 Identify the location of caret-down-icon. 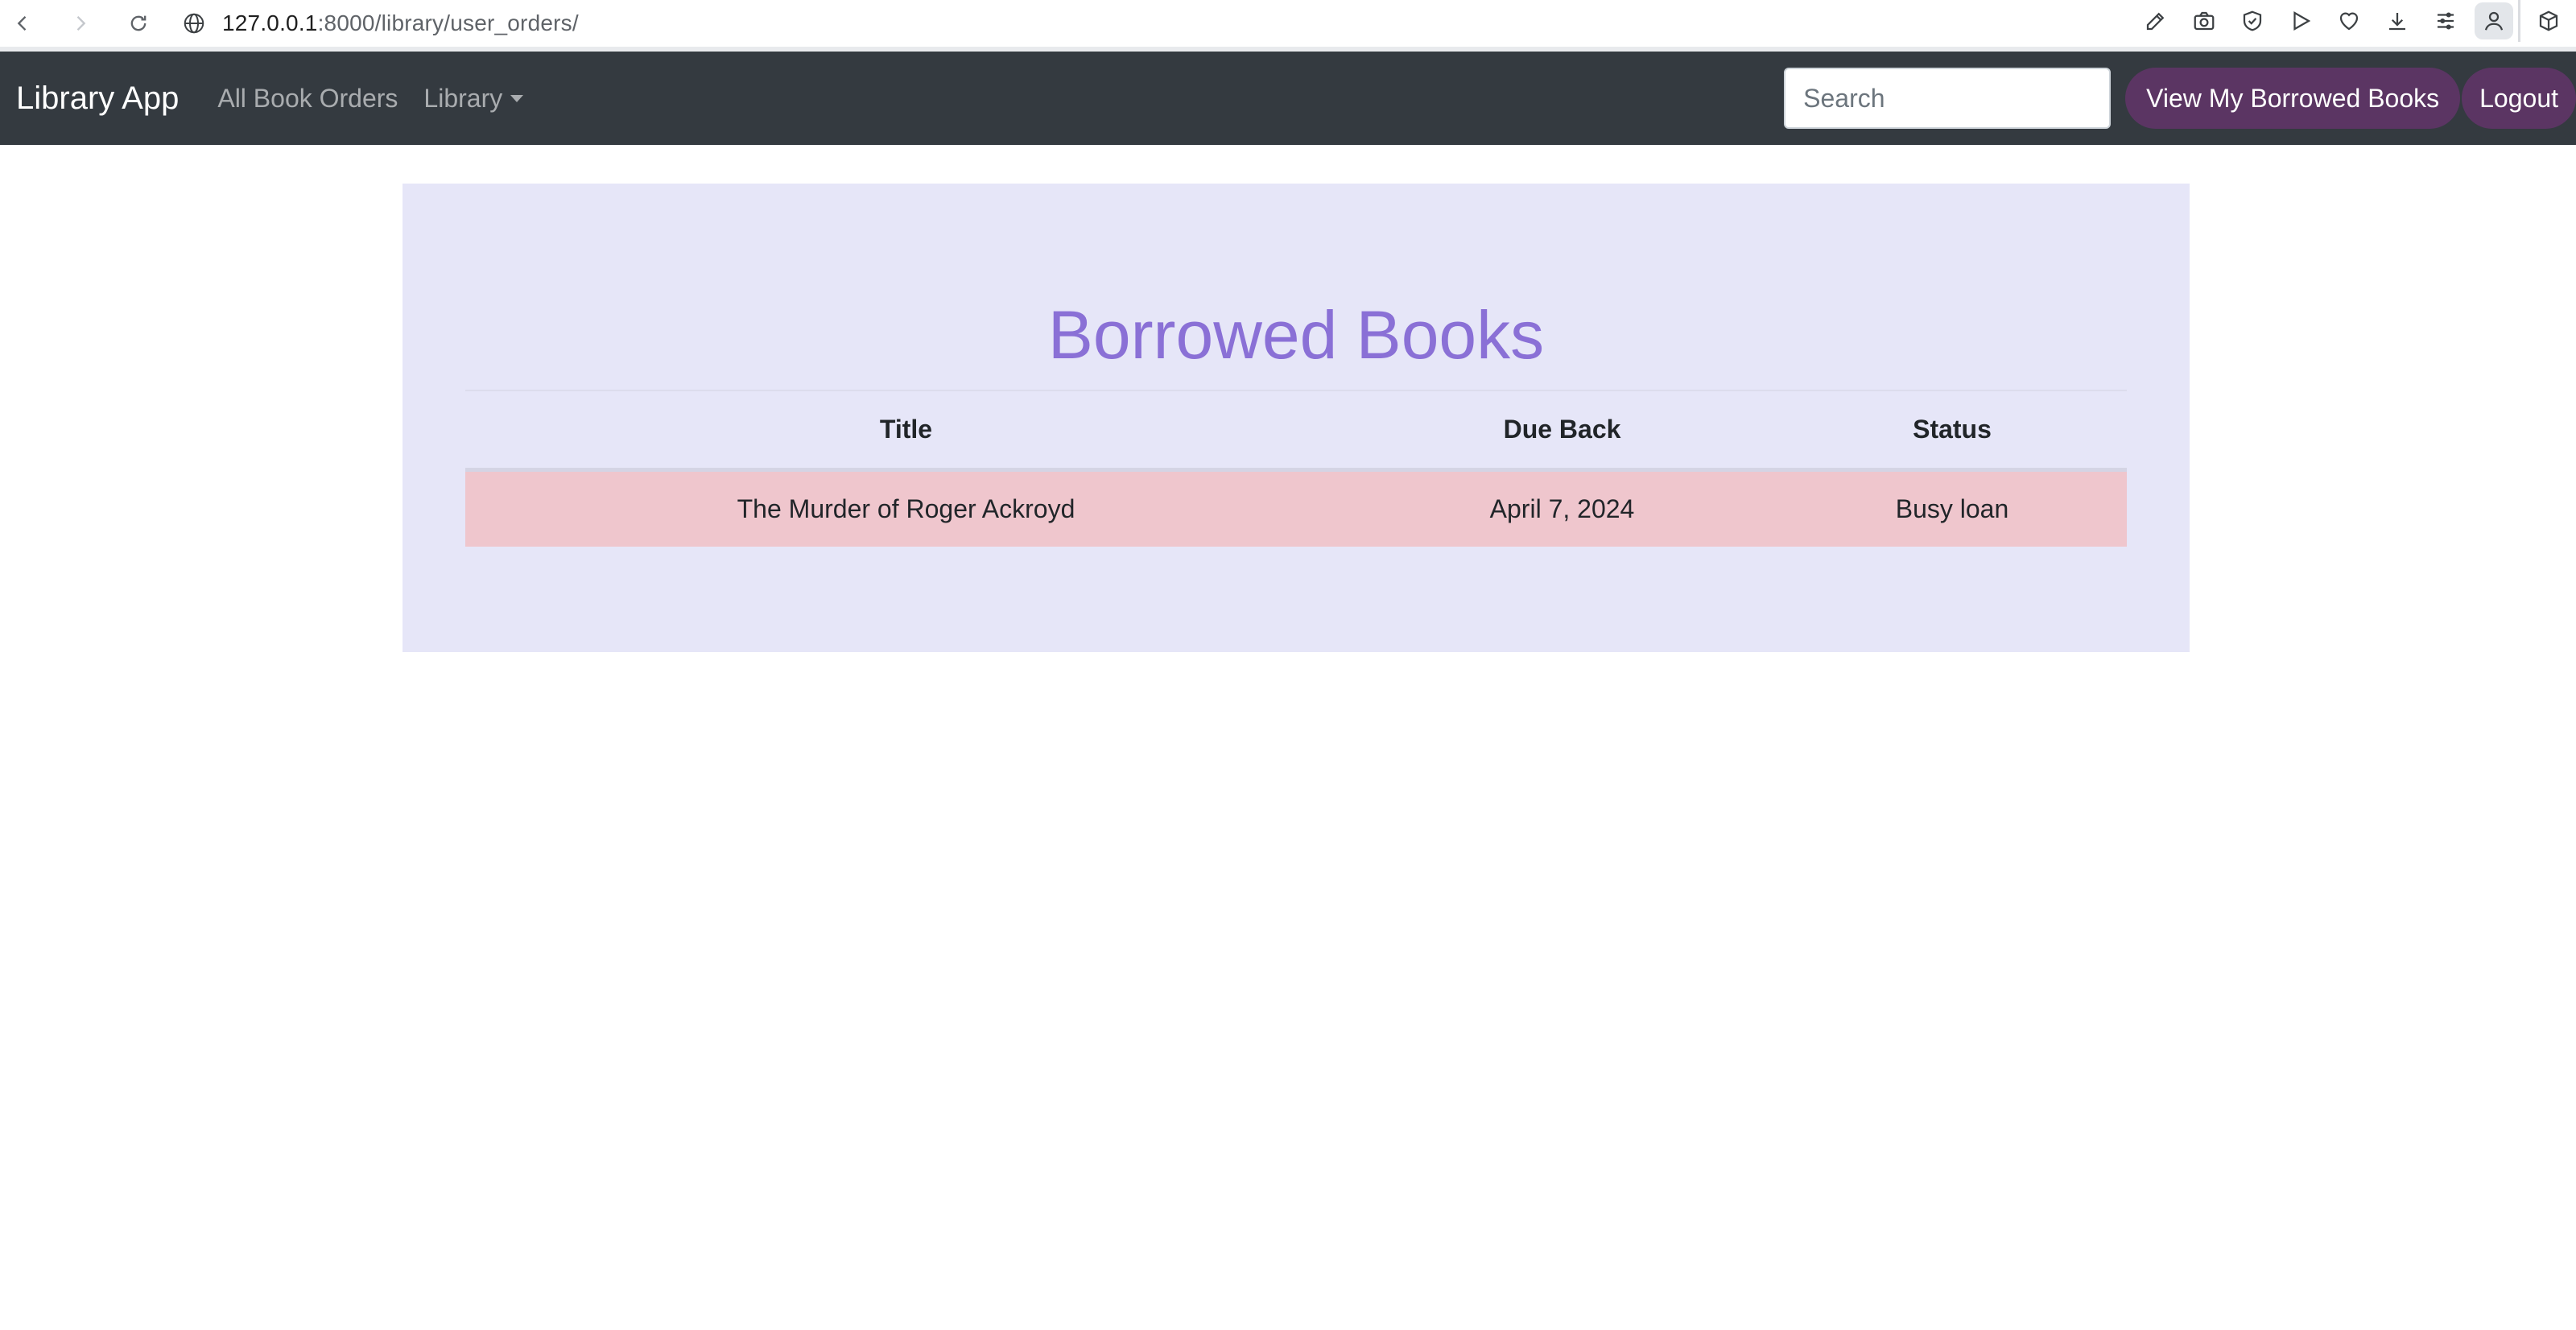
(517, 98).